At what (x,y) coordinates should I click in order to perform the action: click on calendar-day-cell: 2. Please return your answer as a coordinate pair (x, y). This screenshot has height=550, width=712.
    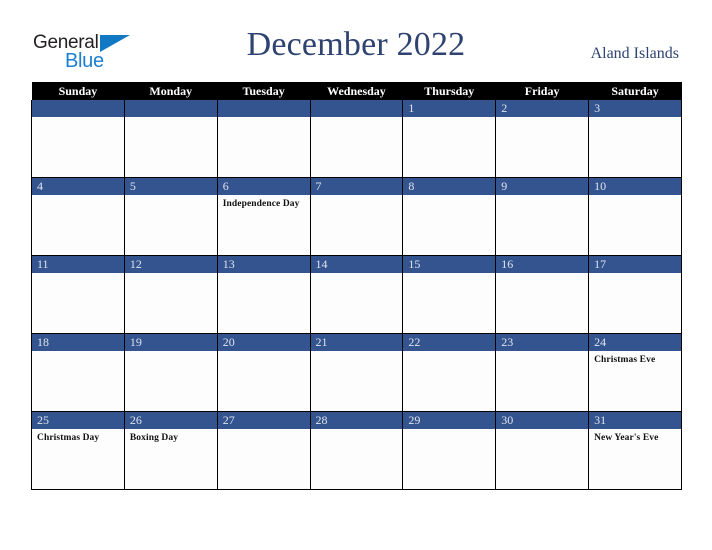
    Looking at the image, I should click on (542, 139).